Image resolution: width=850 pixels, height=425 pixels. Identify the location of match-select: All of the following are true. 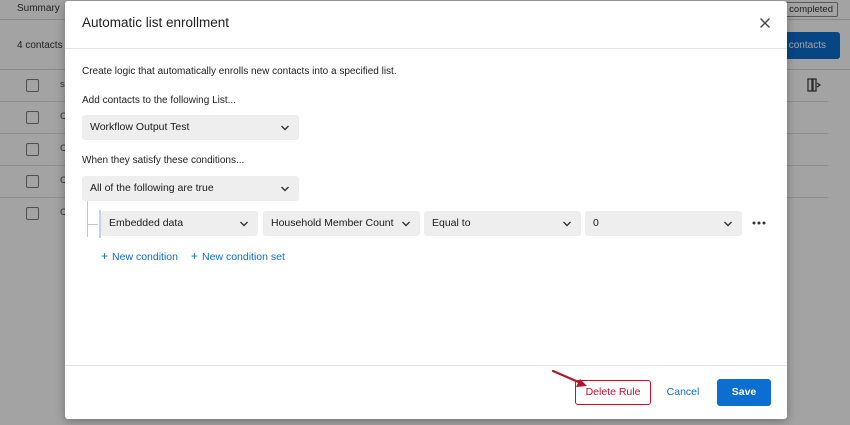
(190, 188).